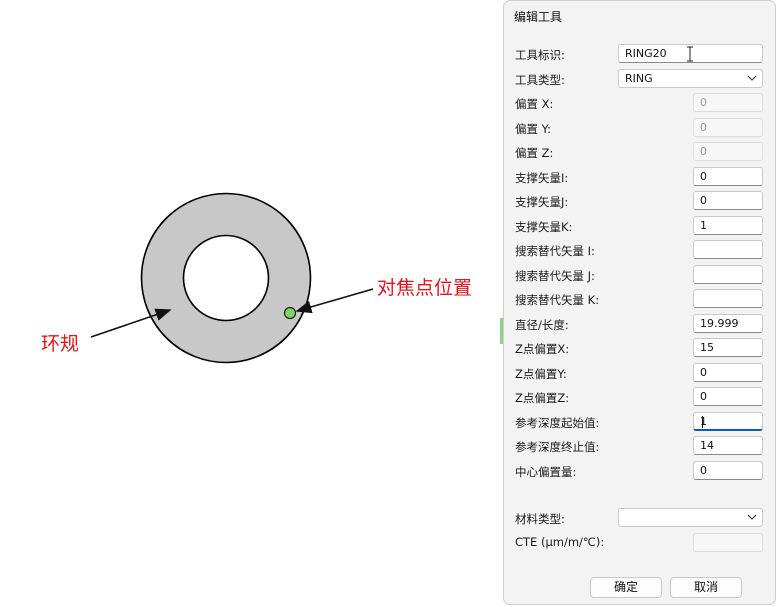 This screenshot has height=607, width=777. What do you see at coordinates (557, 422) in the screenshot?
I see `ref-depth-start-label: 参考深度起始值:` at bounding box center [557, 422].